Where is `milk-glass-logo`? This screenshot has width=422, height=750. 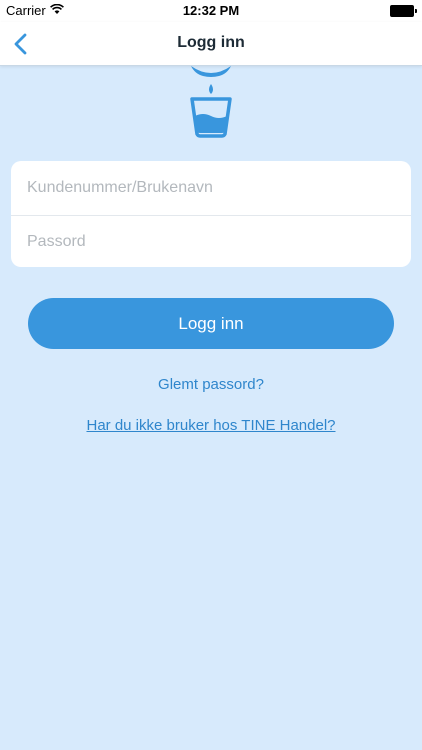
milk-glass-logo is located at coordinates (211, 101).